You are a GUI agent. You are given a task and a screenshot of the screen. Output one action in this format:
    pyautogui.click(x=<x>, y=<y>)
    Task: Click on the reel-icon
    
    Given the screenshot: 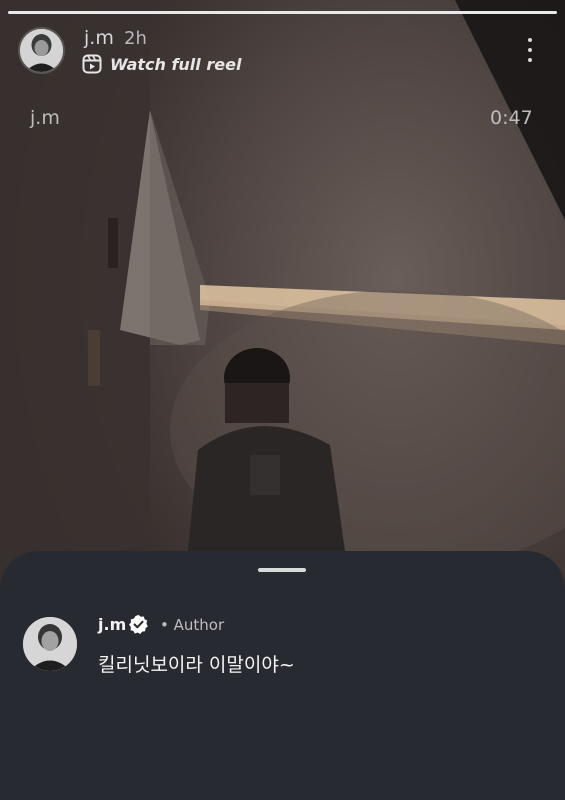 What is the action you would take?
    pyautogui.click(x=92, y=64)
    